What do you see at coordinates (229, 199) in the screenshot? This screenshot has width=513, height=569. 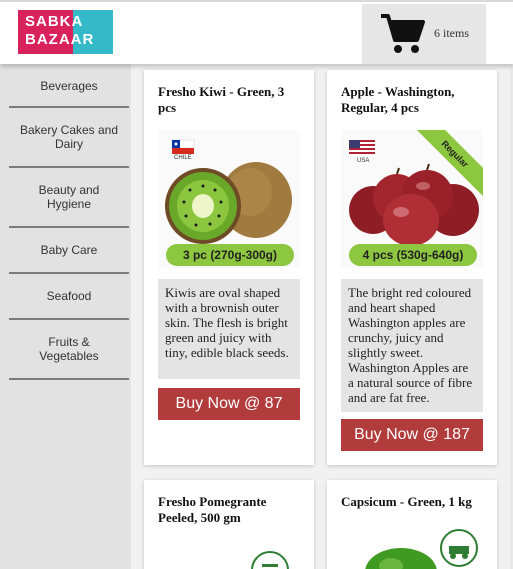 I see `product-image-kiwi: CHILE 3 pc (270g-300g)` at bounding box center [229, 199].